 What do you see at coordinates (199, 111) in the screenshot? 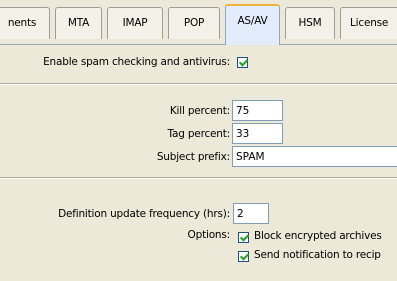
I see `kill-percent-label: Kill percent:` at bounding box center [199, 111].